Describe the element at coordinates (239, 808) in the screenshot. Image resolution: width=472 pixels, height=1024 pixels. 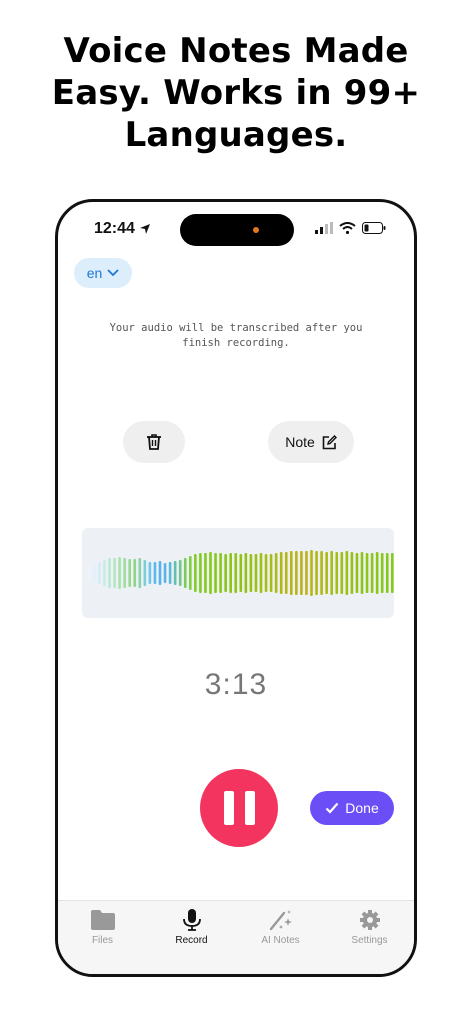
I see `pause-recording-button` at that location.